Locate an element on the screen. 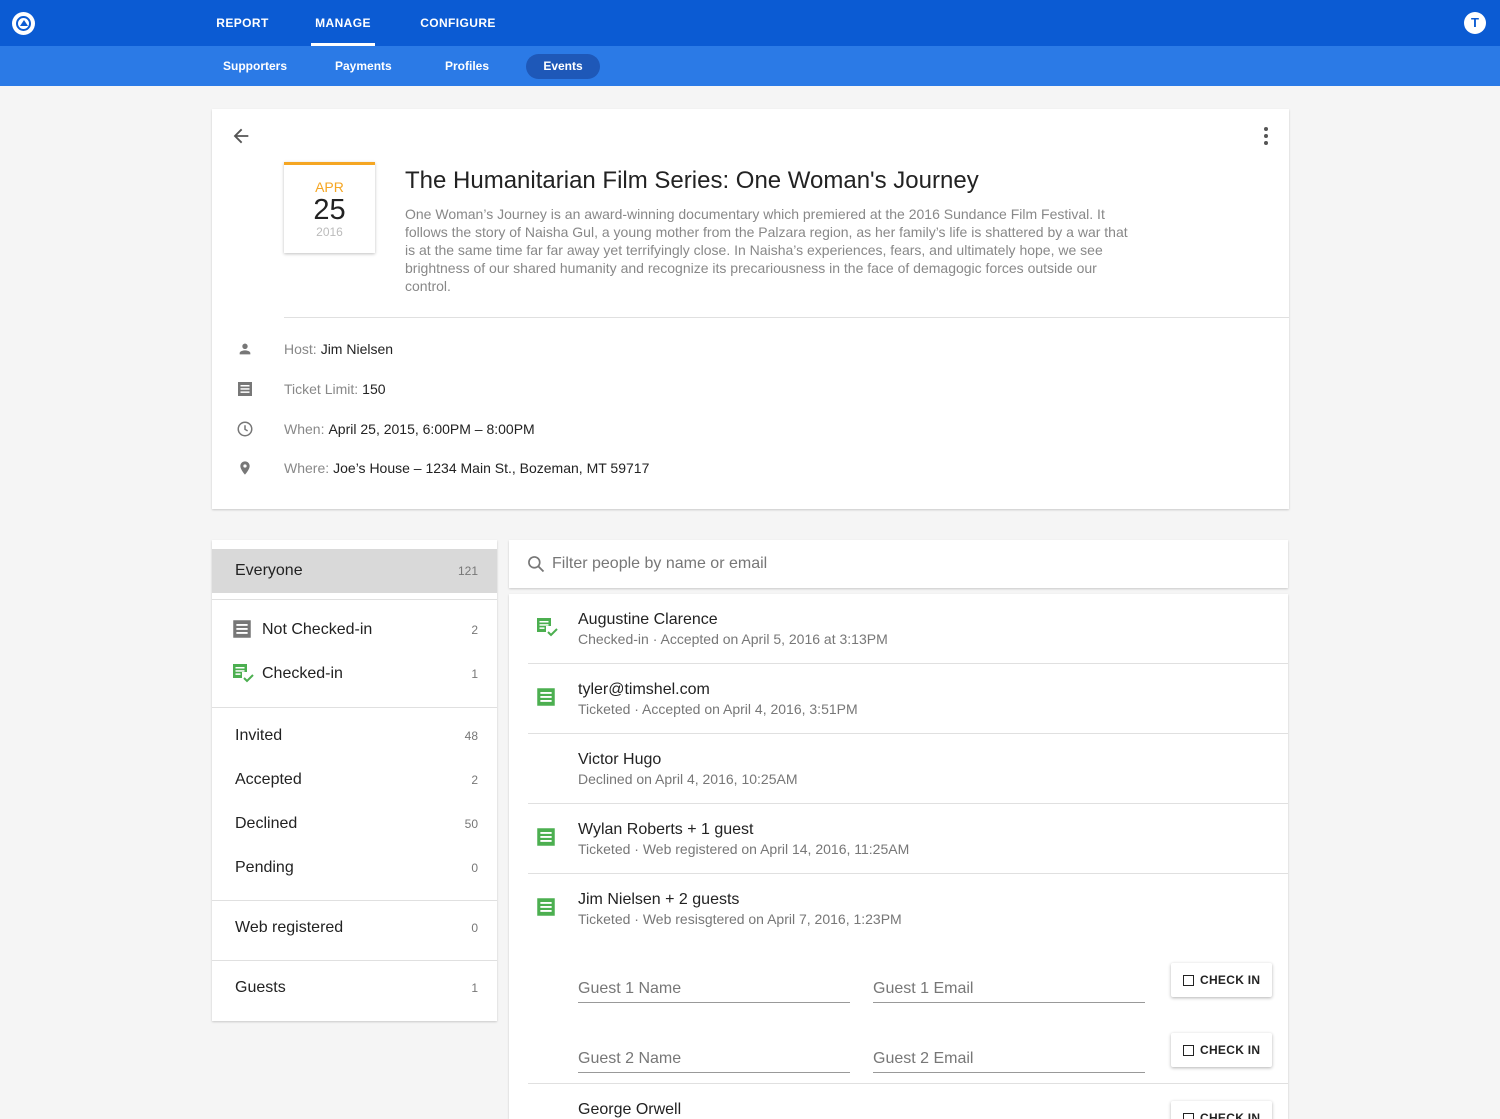  george-check-in-button: CHECK IN is located at coordinates (1221, 1110).